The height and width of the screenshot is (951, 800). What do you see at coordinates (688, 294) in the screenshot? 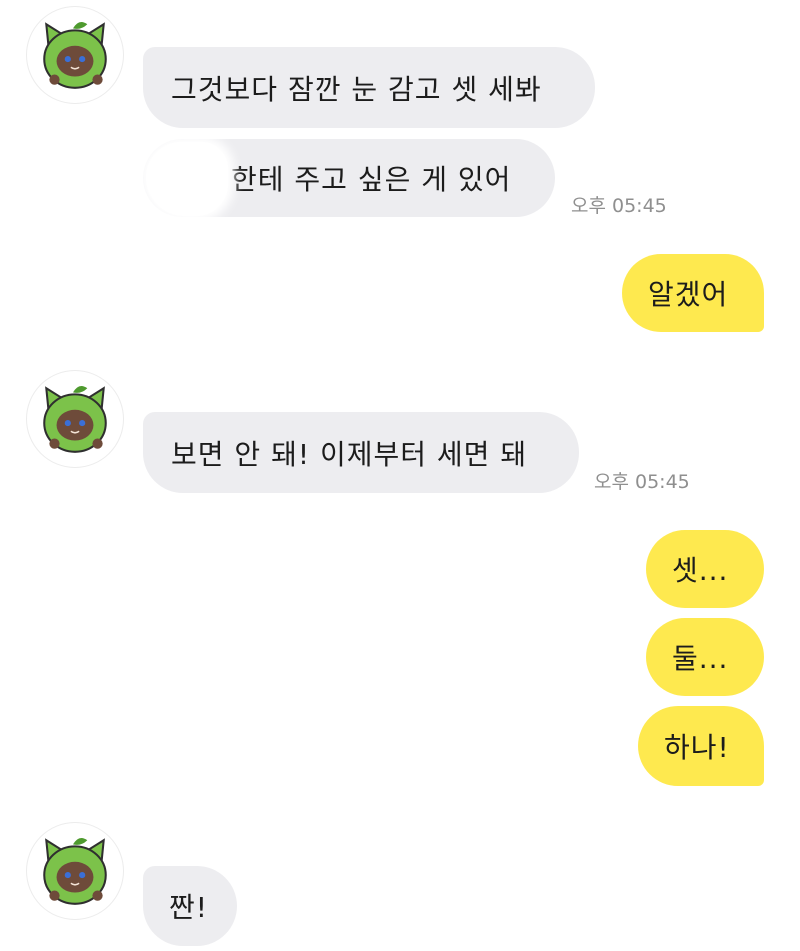
I see `message-text: 알겠어` at bounding box center [688, 294].